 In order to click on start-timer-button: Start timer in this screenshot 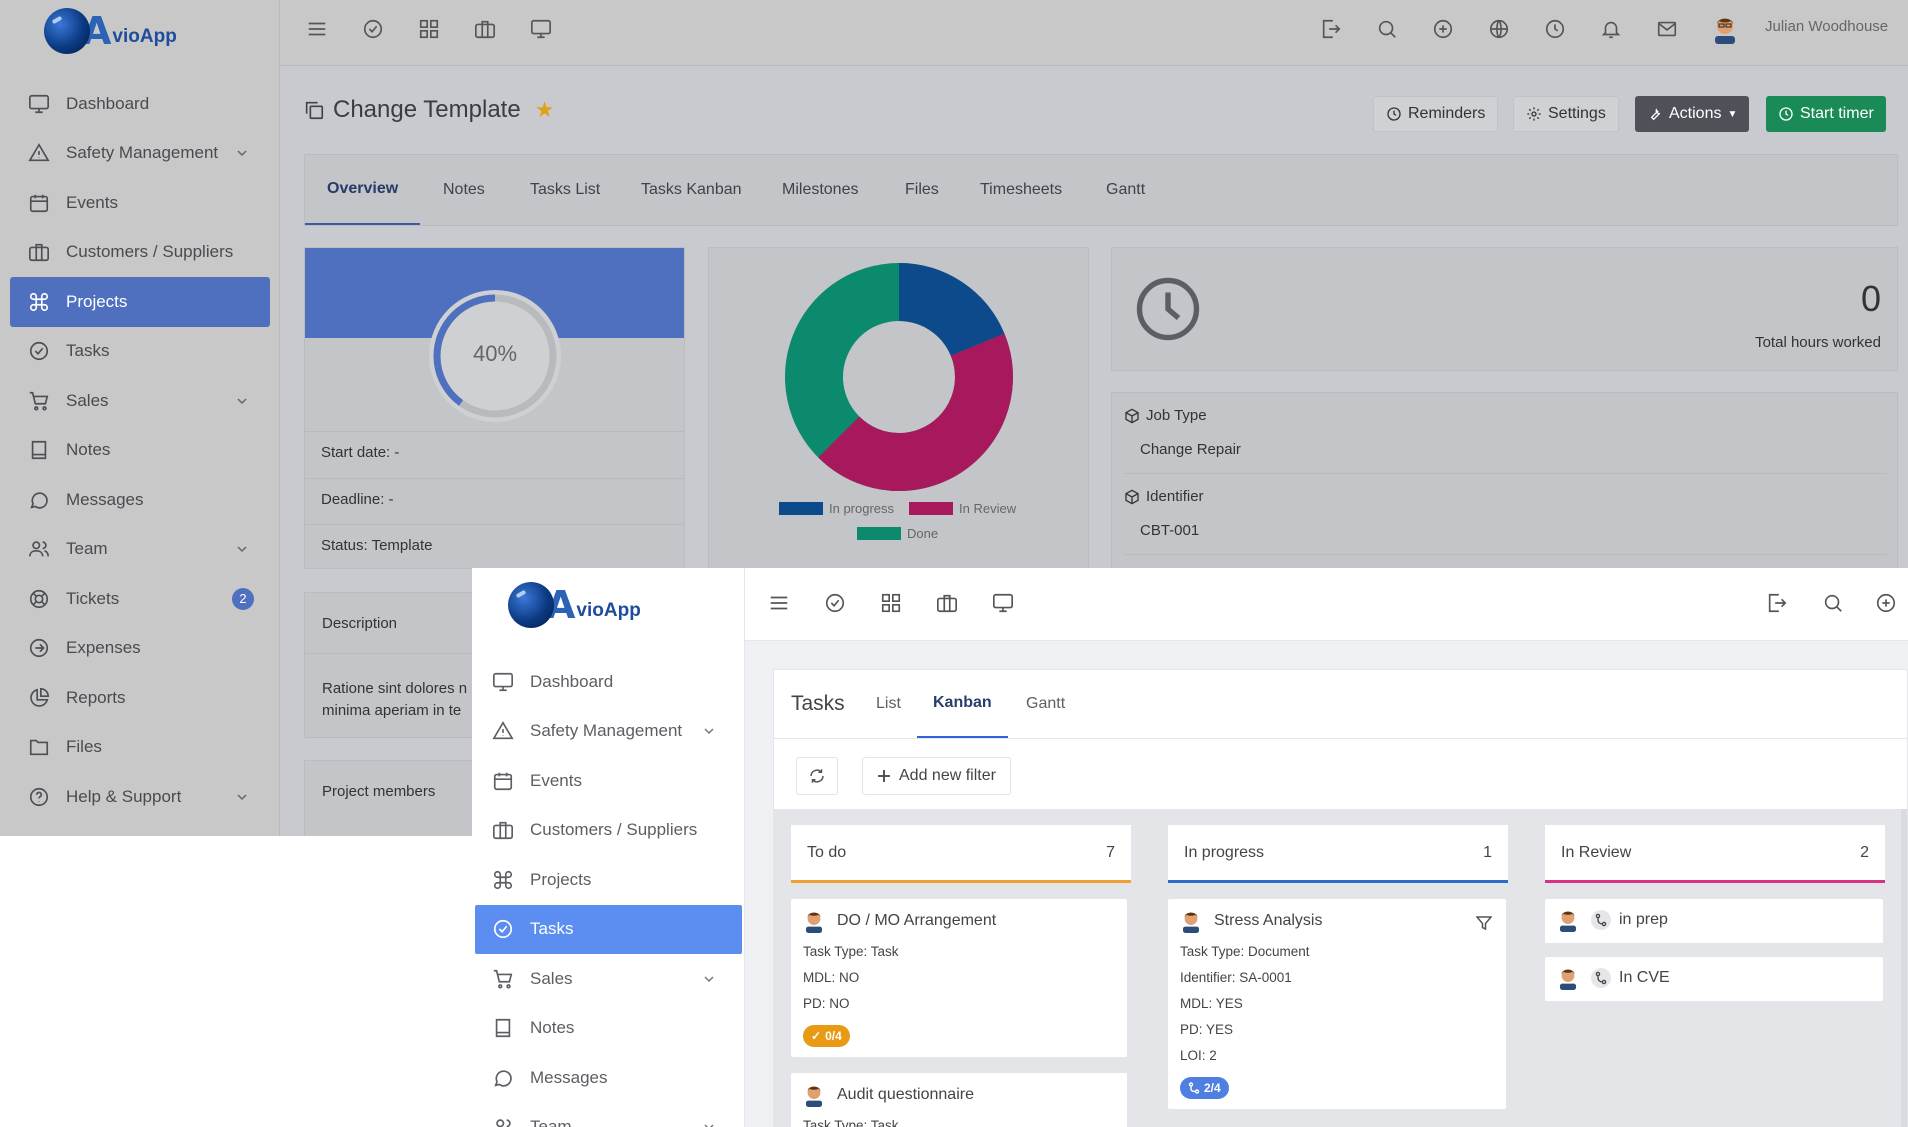, I will do `click(1826, 114)`.